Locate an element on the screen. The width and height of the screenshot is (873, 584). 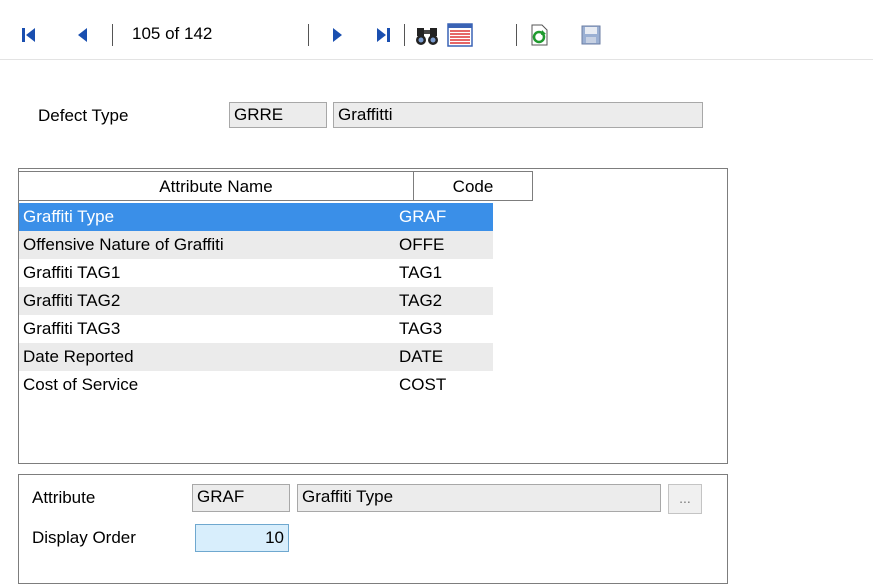
attribute-code-cell: DATE is located at coordinates (421, 356).